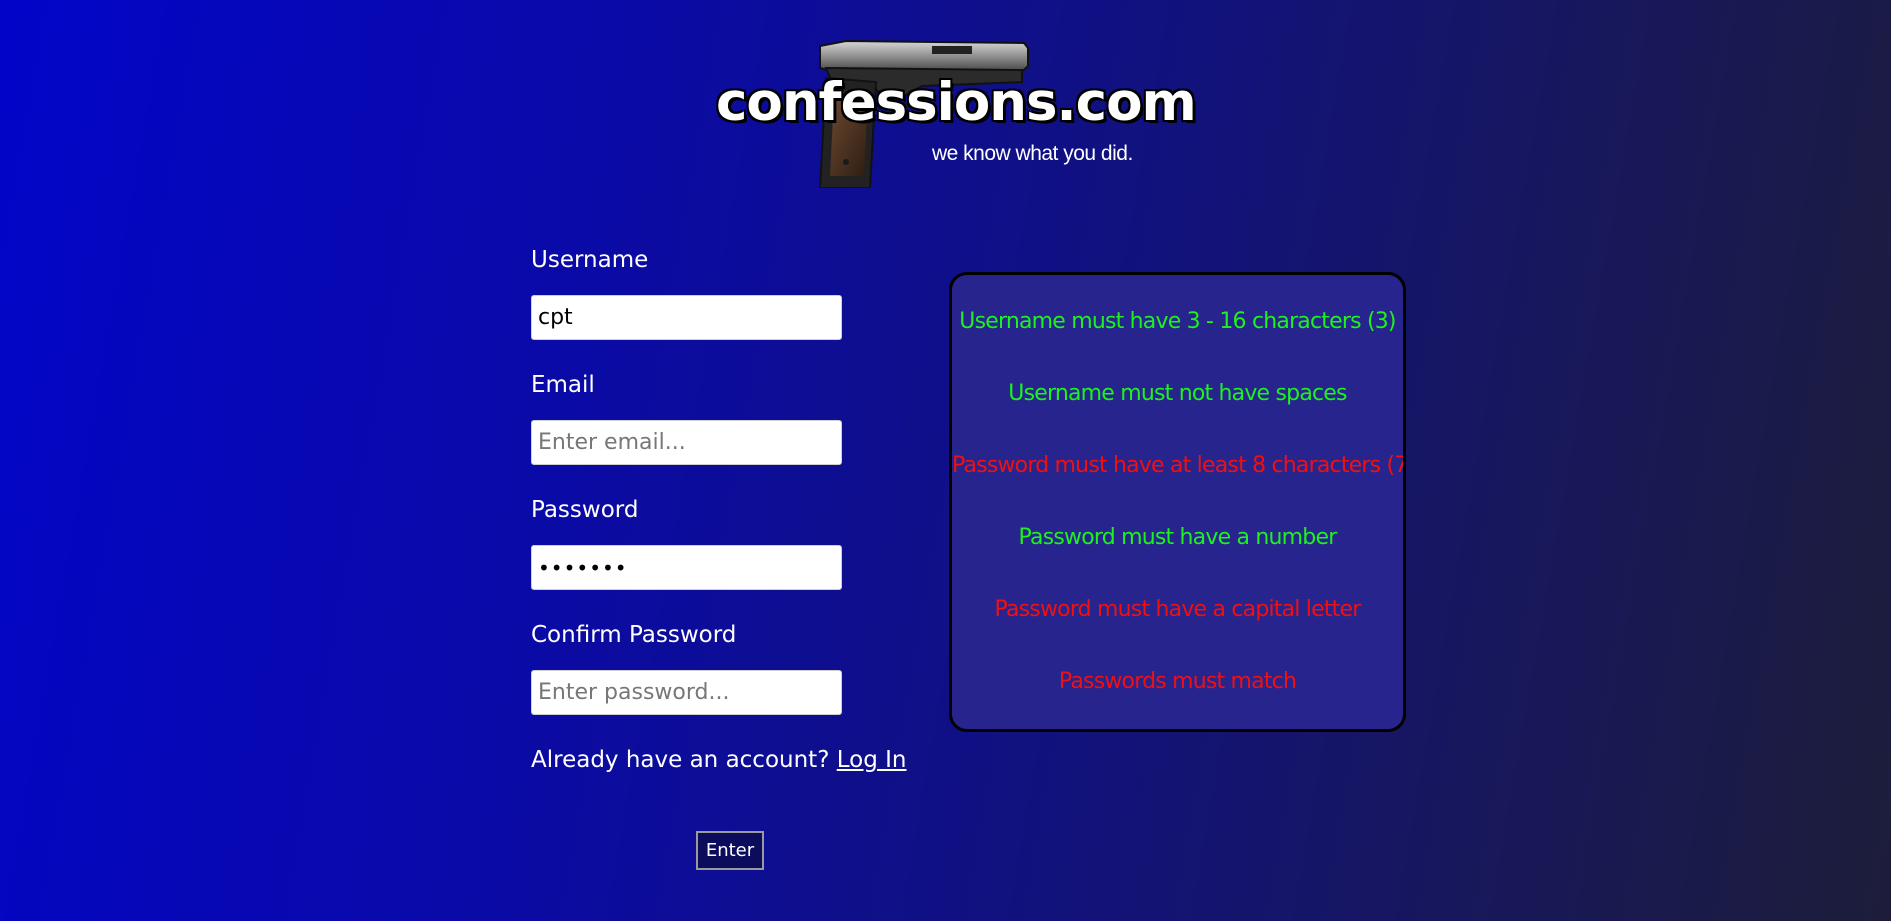 The image size is (1891, 921). What do you see at coordinates (956, 102) in the screenshot?
I see `site-title: confessions.com` at bounding box center [956, 102].